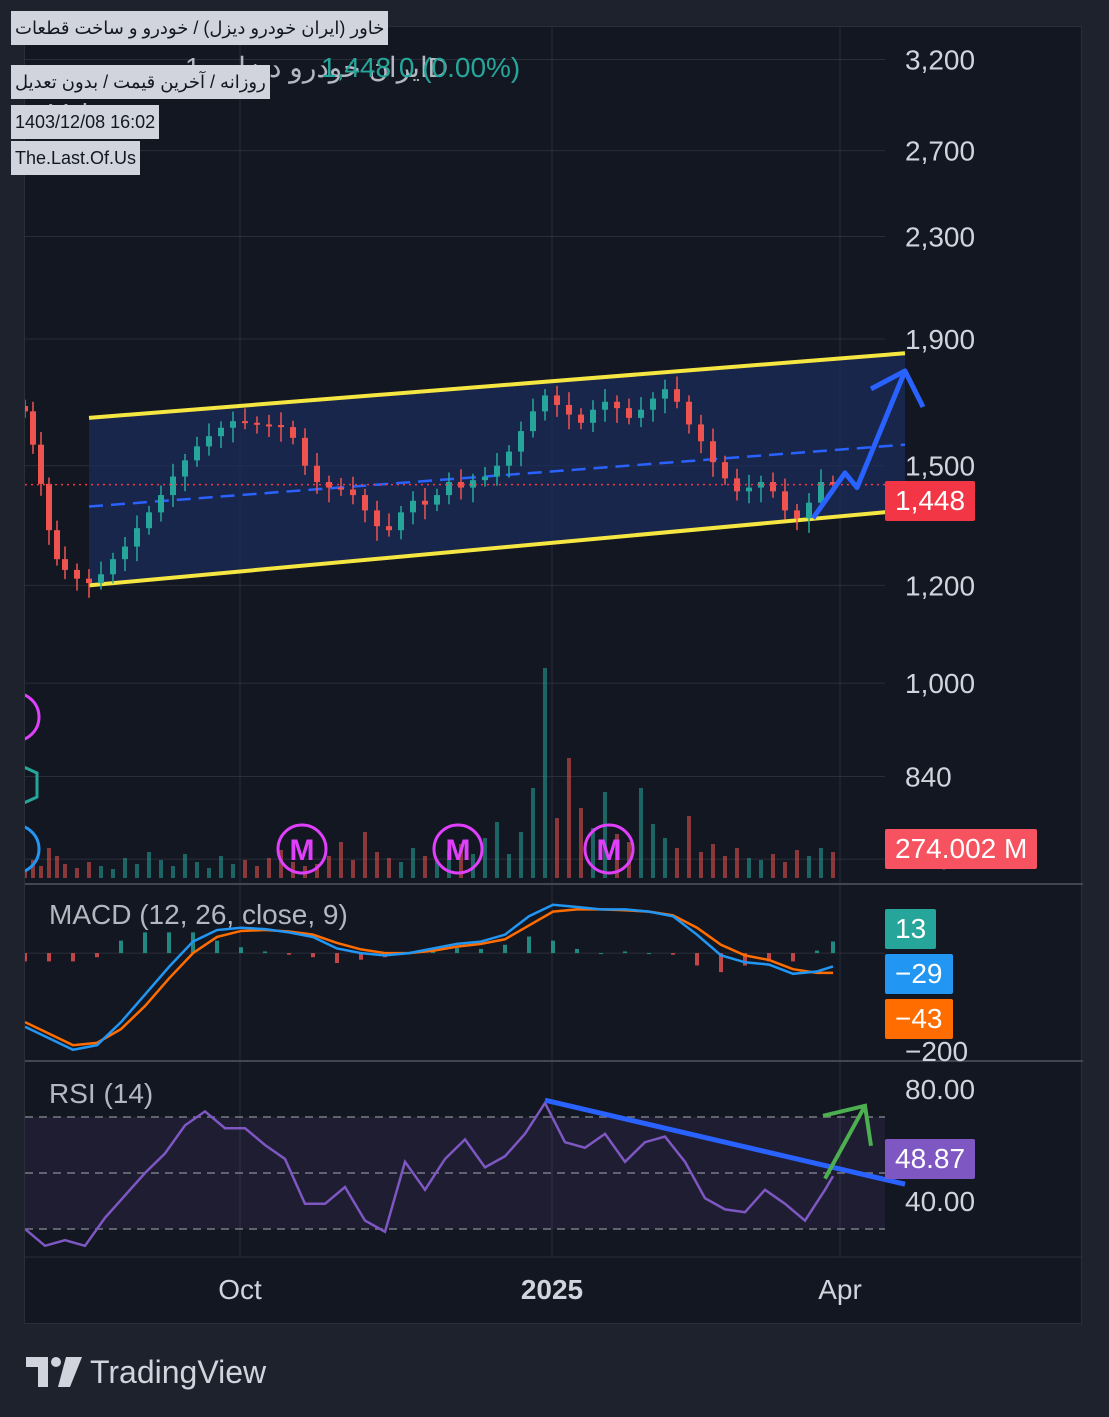 The width and height of the screenshot is (1109, 1417). Describe the element at coordinates (940, 60) in the screenshot. I see `price-tick-label: 3,200` at that location.